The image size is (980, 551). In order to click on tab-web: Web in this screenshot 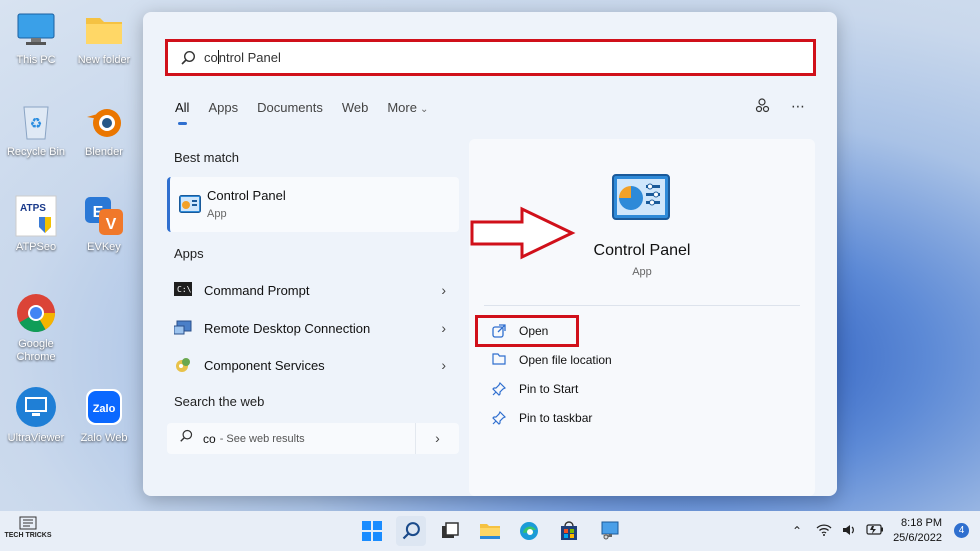, I will do `click(355, 107)`.